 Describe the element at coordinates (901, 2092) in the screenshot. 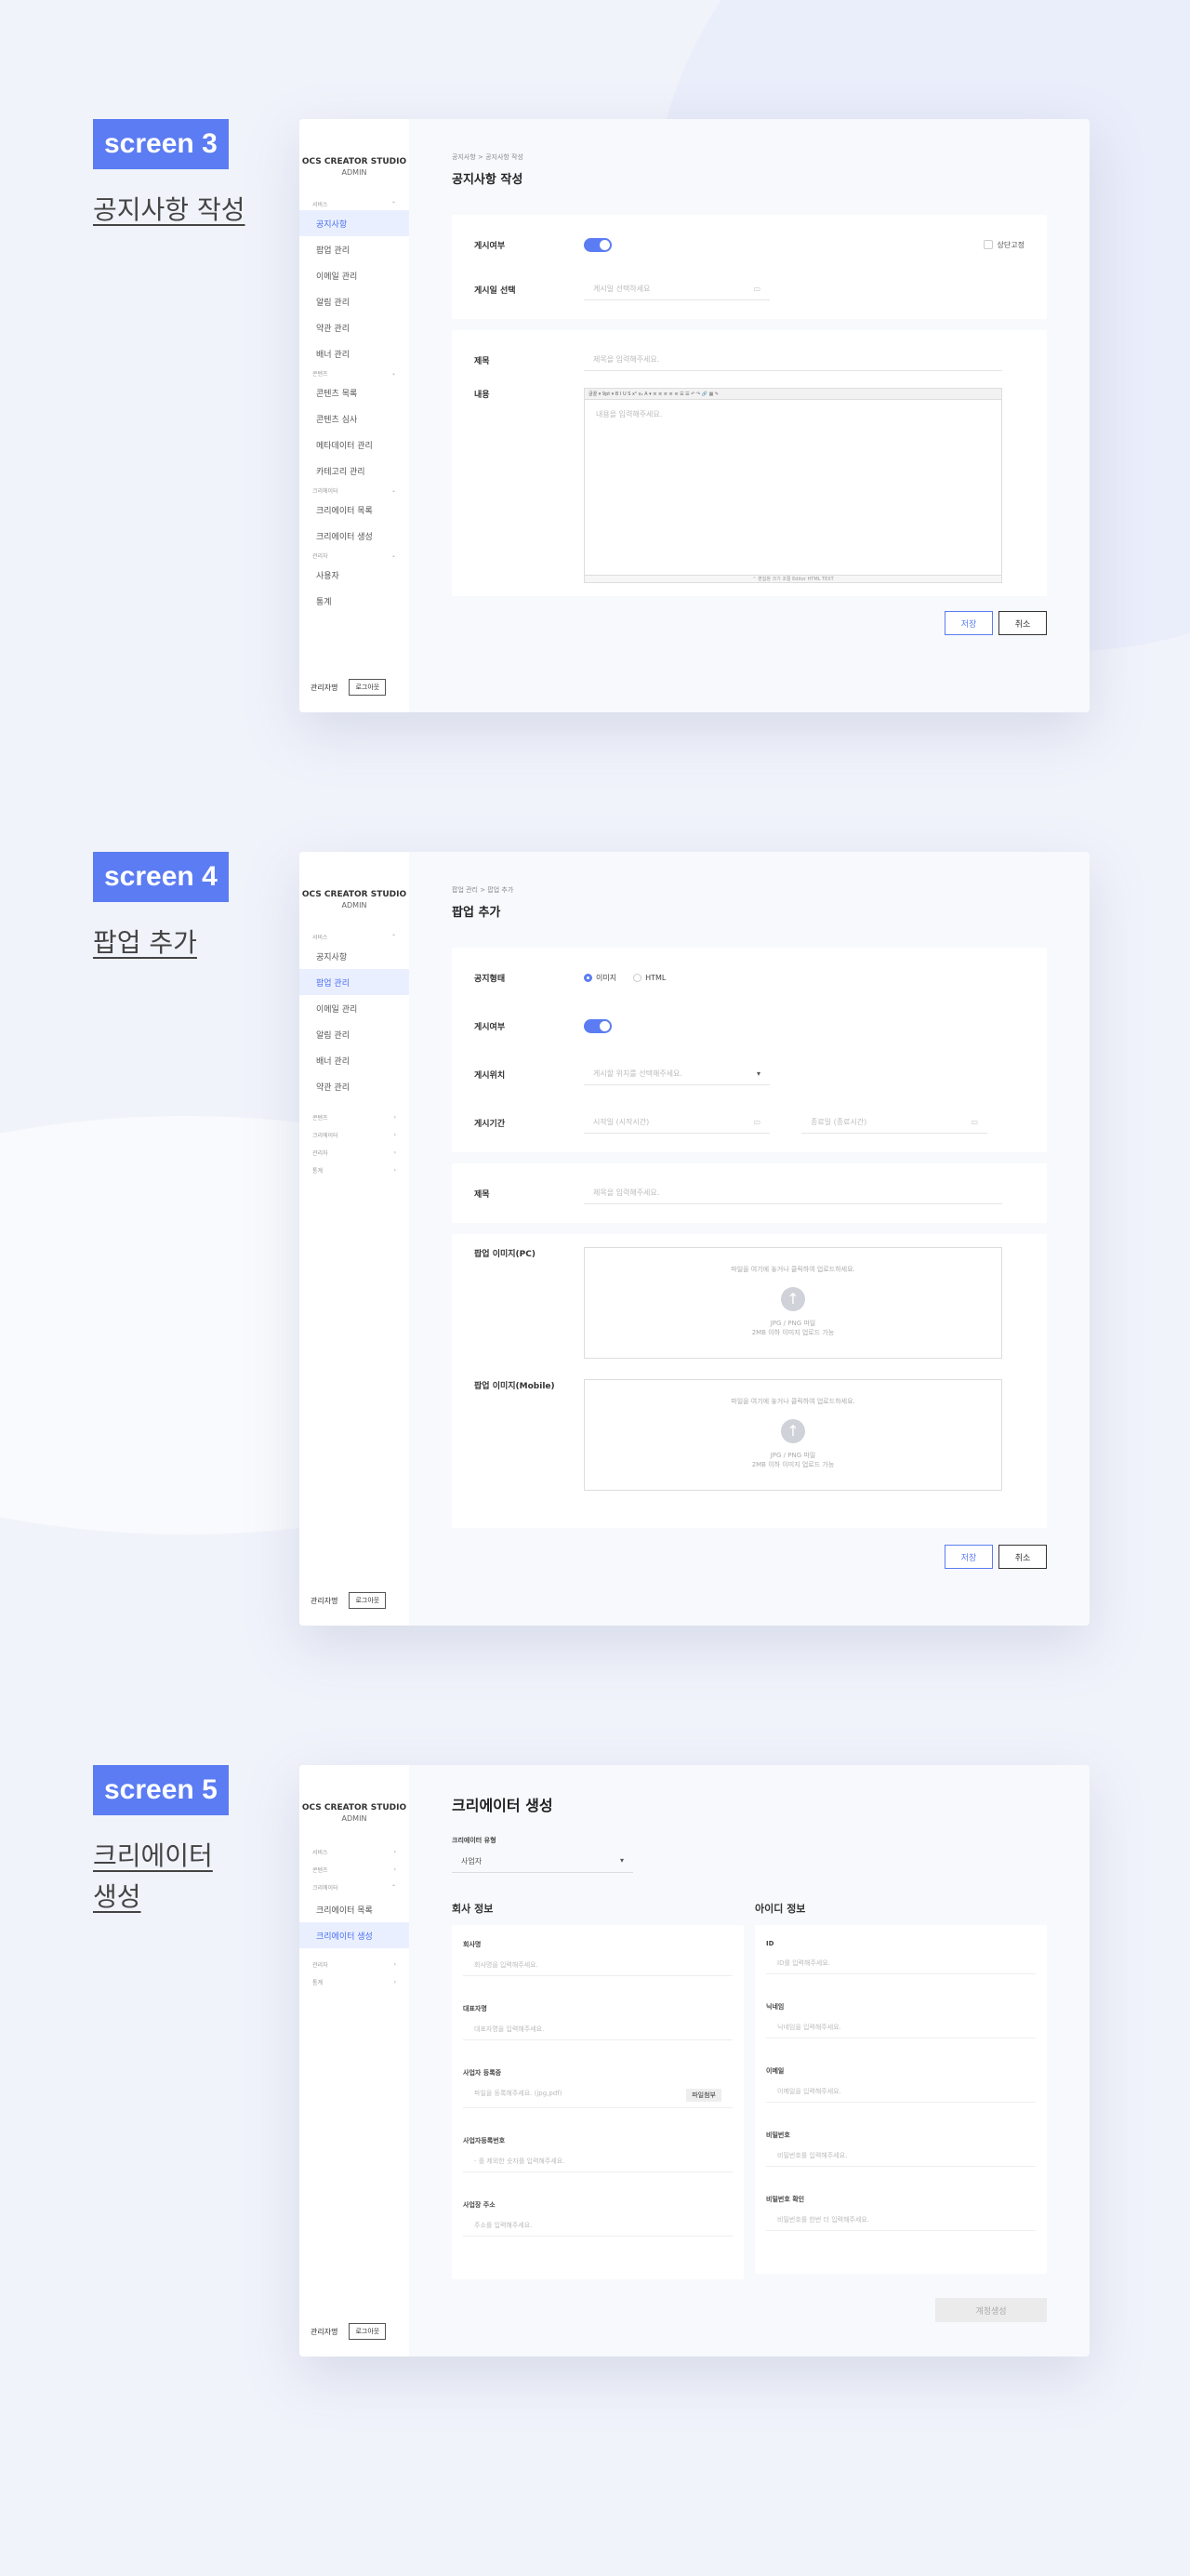

I see `email-input: 이메일을 입력해주세요.` at that location.